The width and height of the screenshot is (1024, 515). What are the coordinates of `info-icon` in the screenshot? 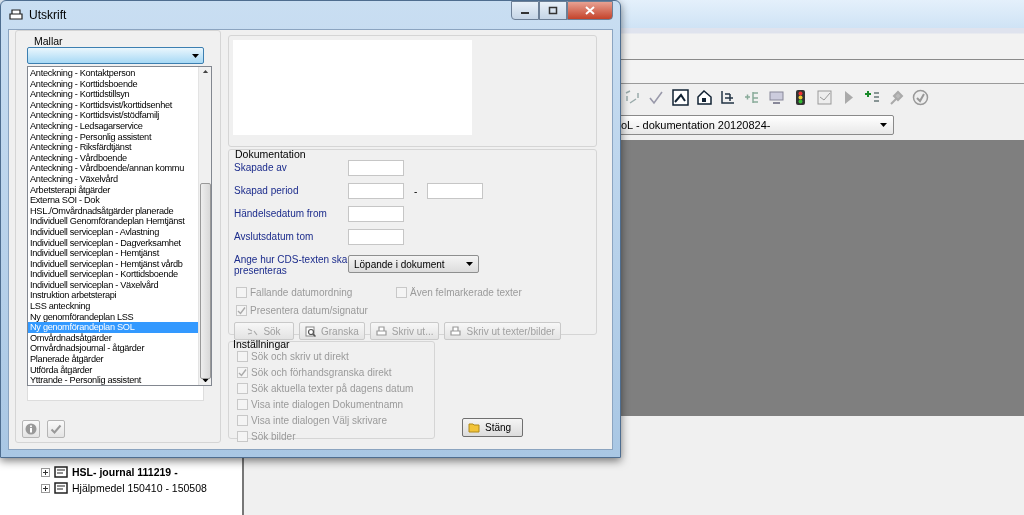 It's located at (31, 429).